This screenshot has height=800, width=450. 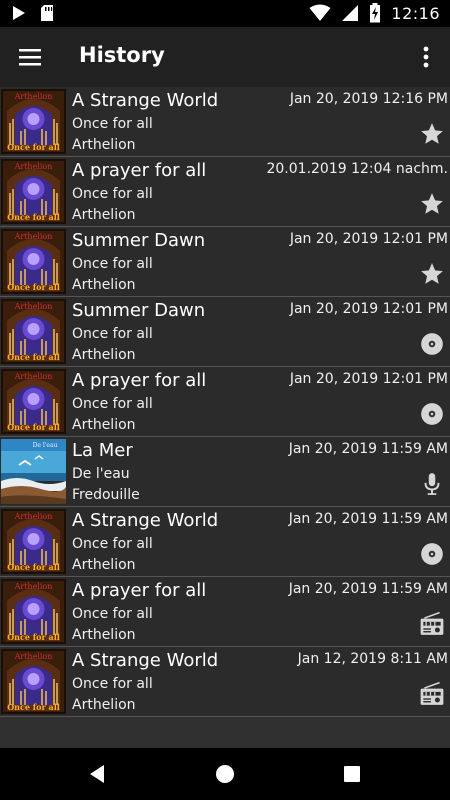 What do you see at coordinates (225, 732) in the screenshot?
I see `list-empty-area` at bounding box center [225, 732].